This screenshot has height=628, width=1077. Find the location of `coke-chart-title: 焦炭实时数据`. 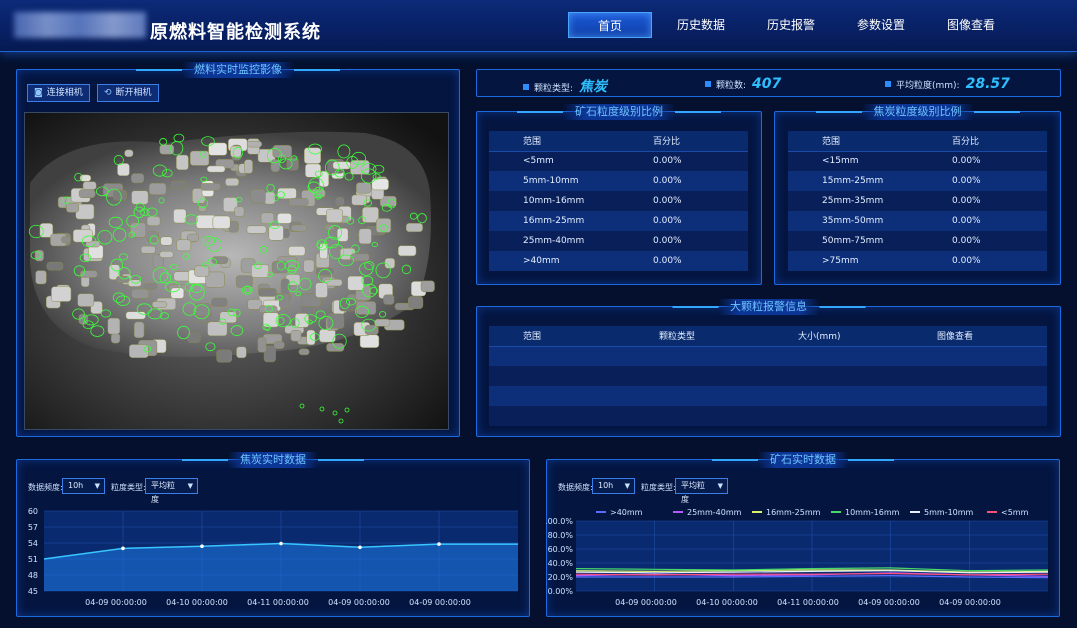

coke-chart-title: 焦炭实时数据 is located at coordinates (273, 460).